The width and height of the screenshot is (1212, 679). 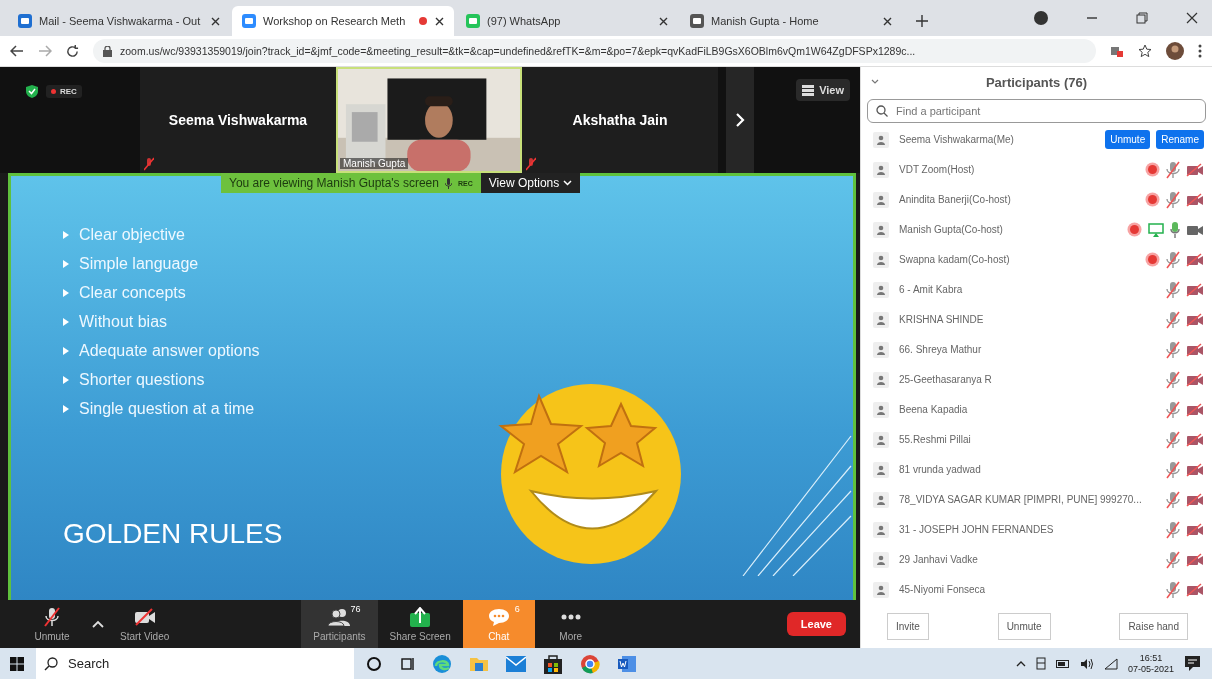 What do you see at coordinates (940, 350) in the screenshot?
I see `participant-name: 66. Shreya Mathur` at bounding box center [940, 350].